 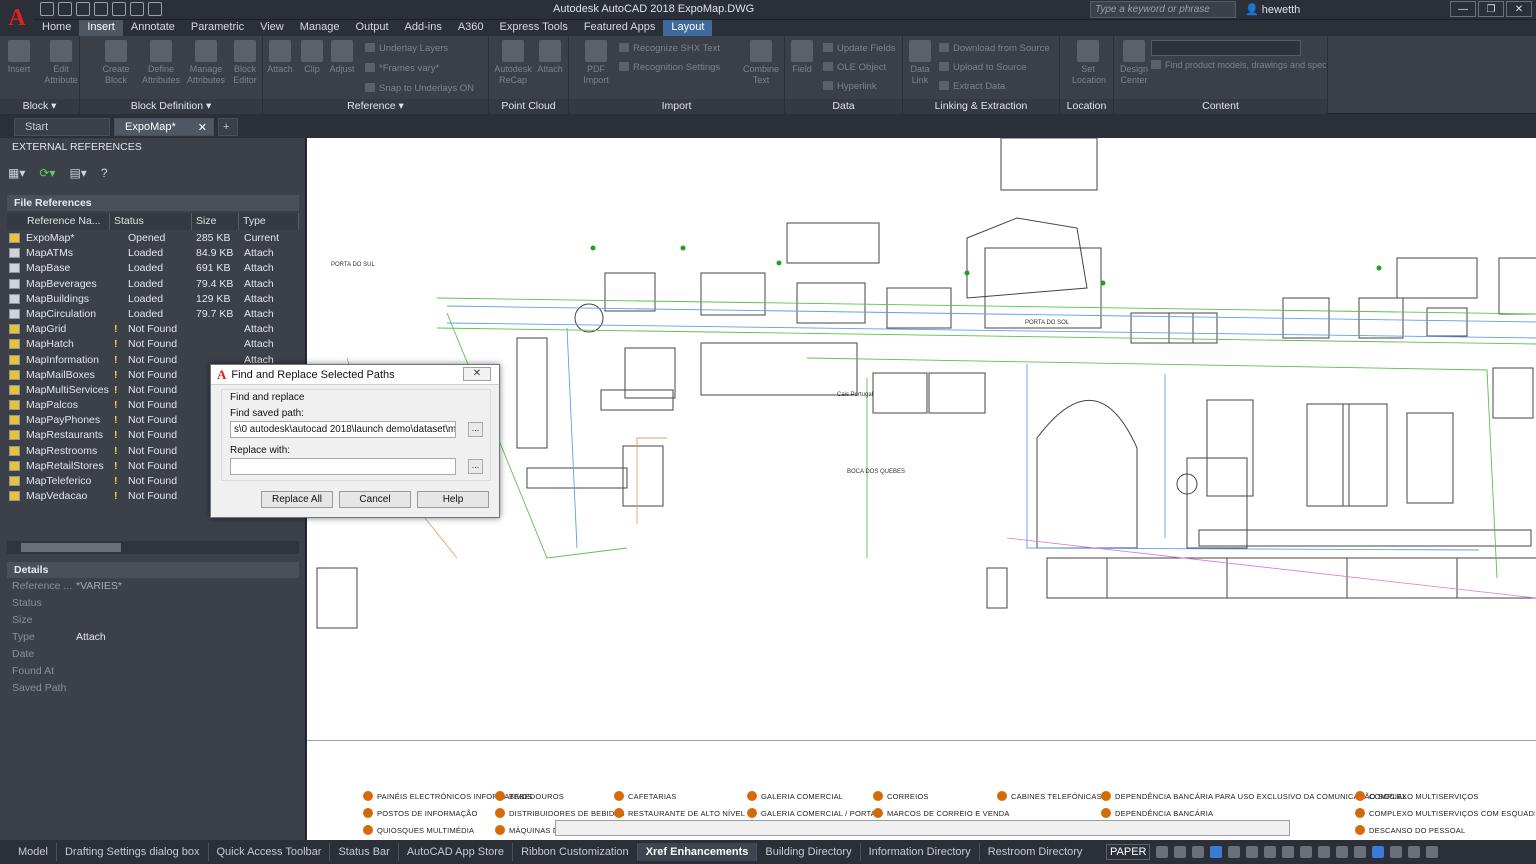 What do you see at coordinates (269, 221) in the screenshot?
I see `col-type: Type` at bounding box center [269, 221].